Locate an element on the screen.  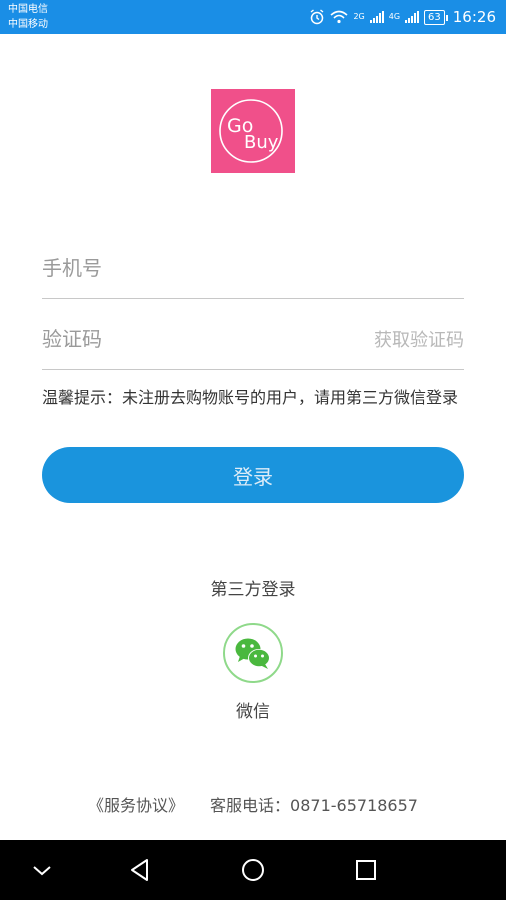
phone-input is located at coordinates (253, 267).